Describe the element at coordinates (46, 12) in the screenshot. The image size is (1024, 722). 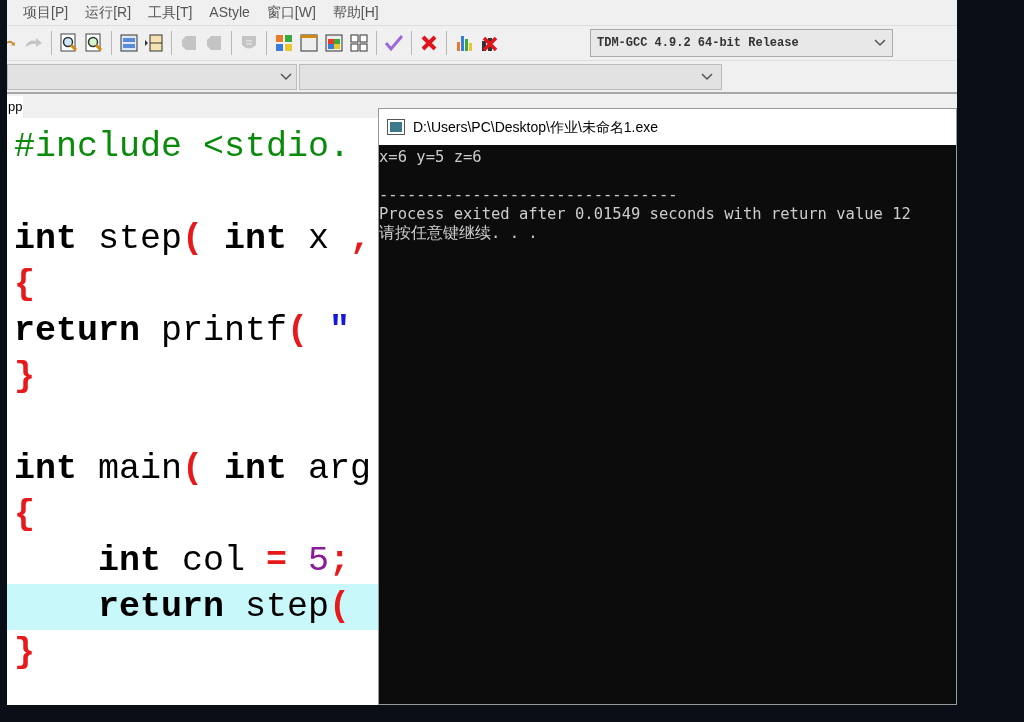
I see `menu-item: 项目[P]` at that location.